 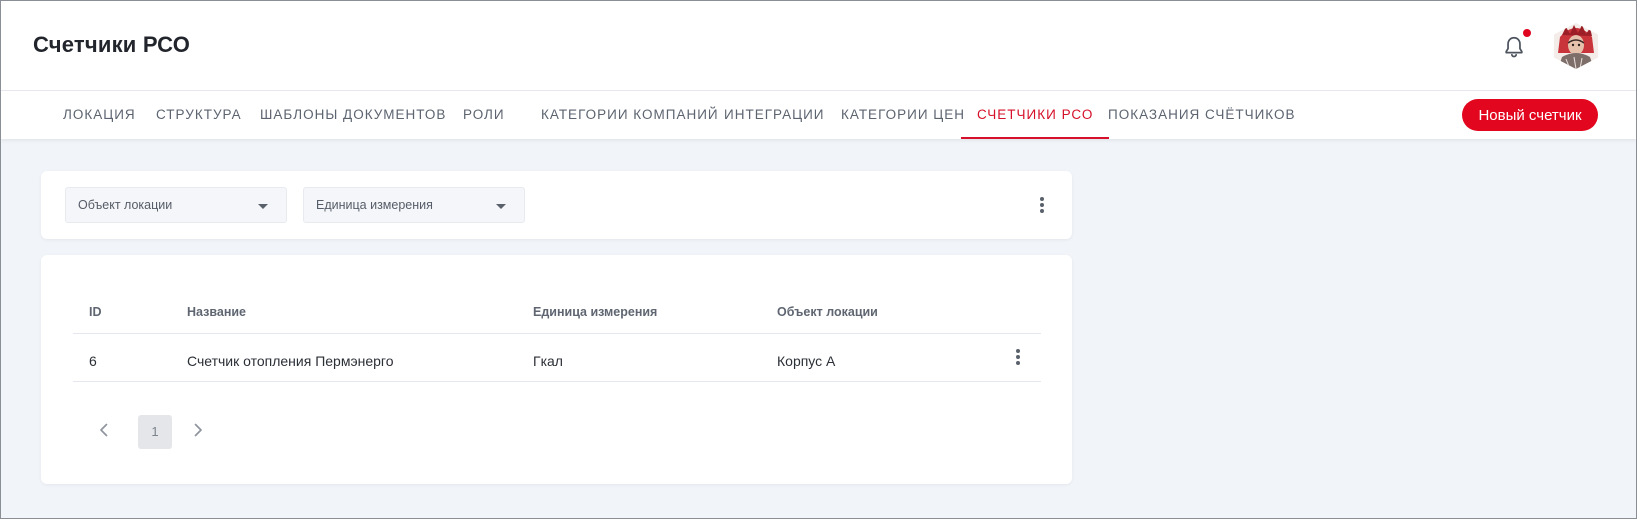 What do you see at coordinates (99, 115) in the screenshot?
I see `tab-location: ЛОКАЦИЯ` at bounding box center [99, 115].